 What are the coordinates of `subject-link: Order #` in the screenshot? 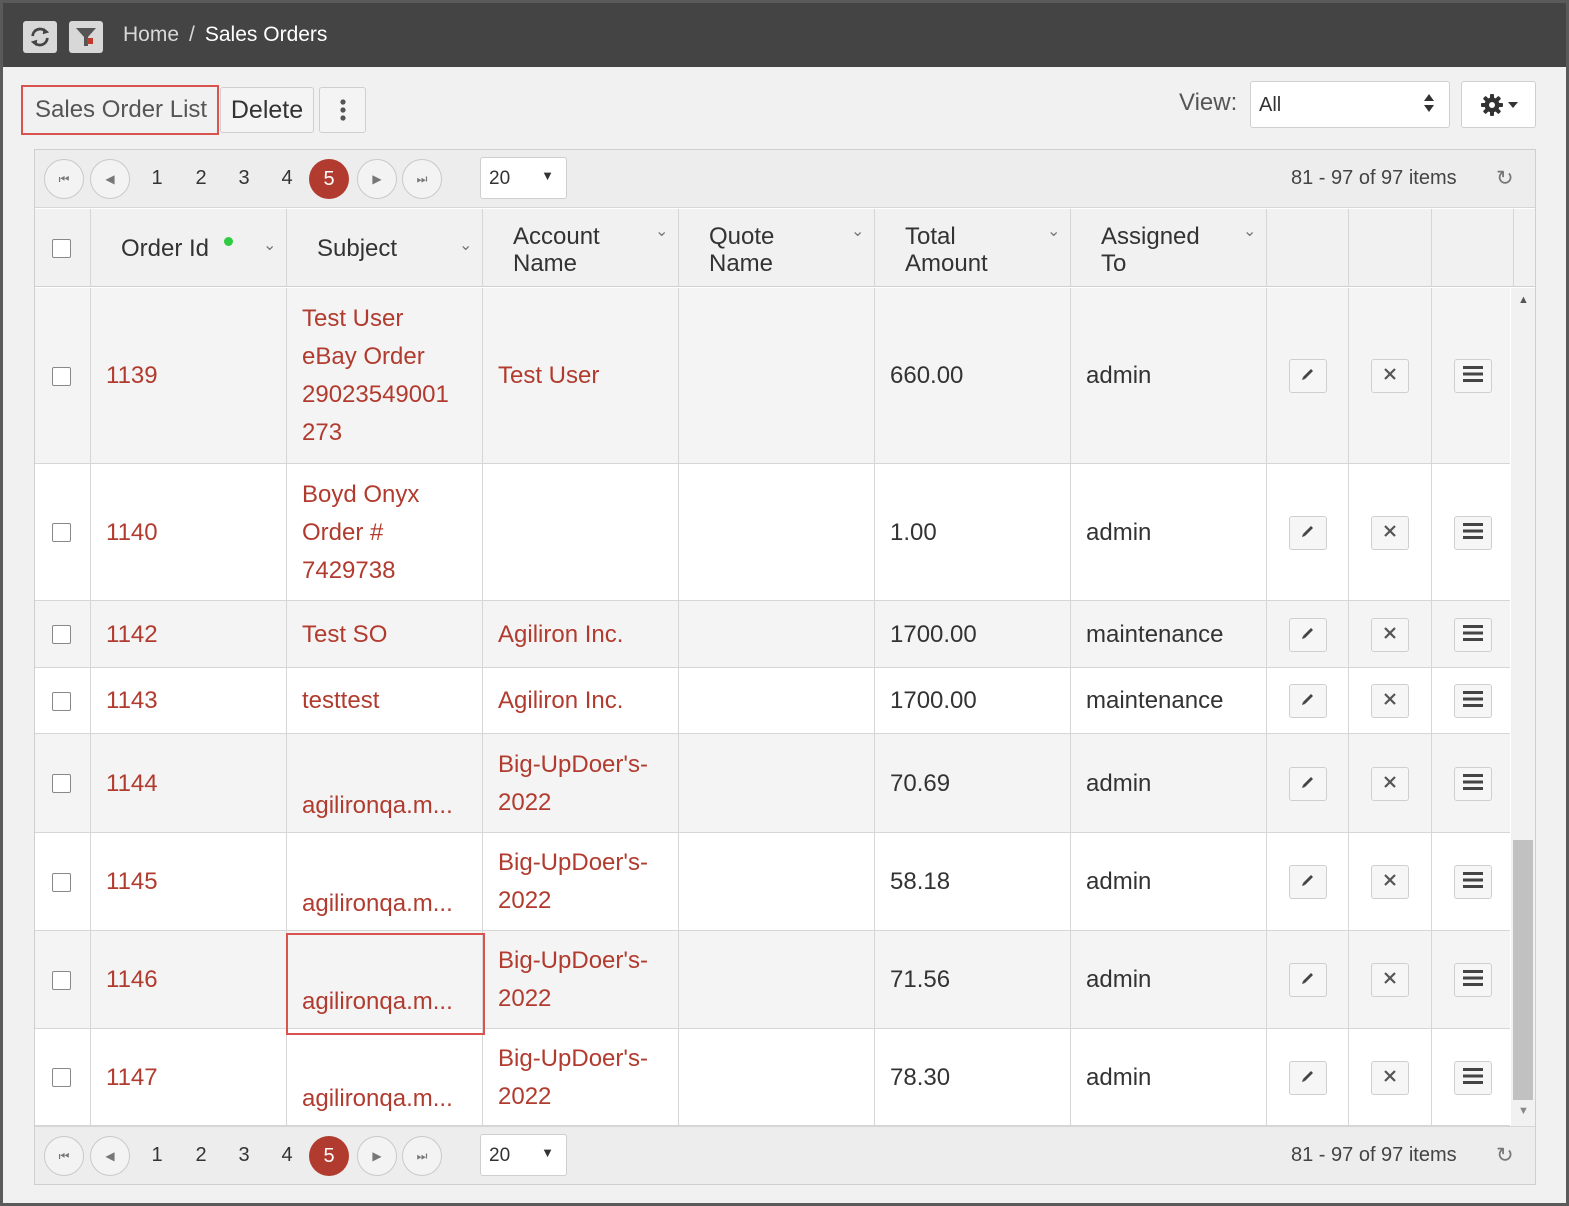 It's located at (342, 533).